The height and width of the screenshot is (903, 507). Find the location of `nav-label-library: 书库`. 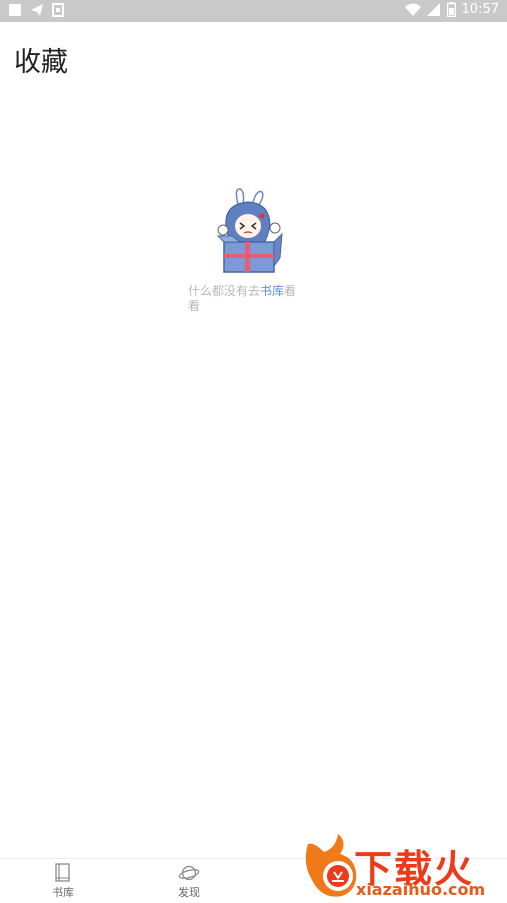

nav-label-library: 书库 is located at coordinates (63, 892).